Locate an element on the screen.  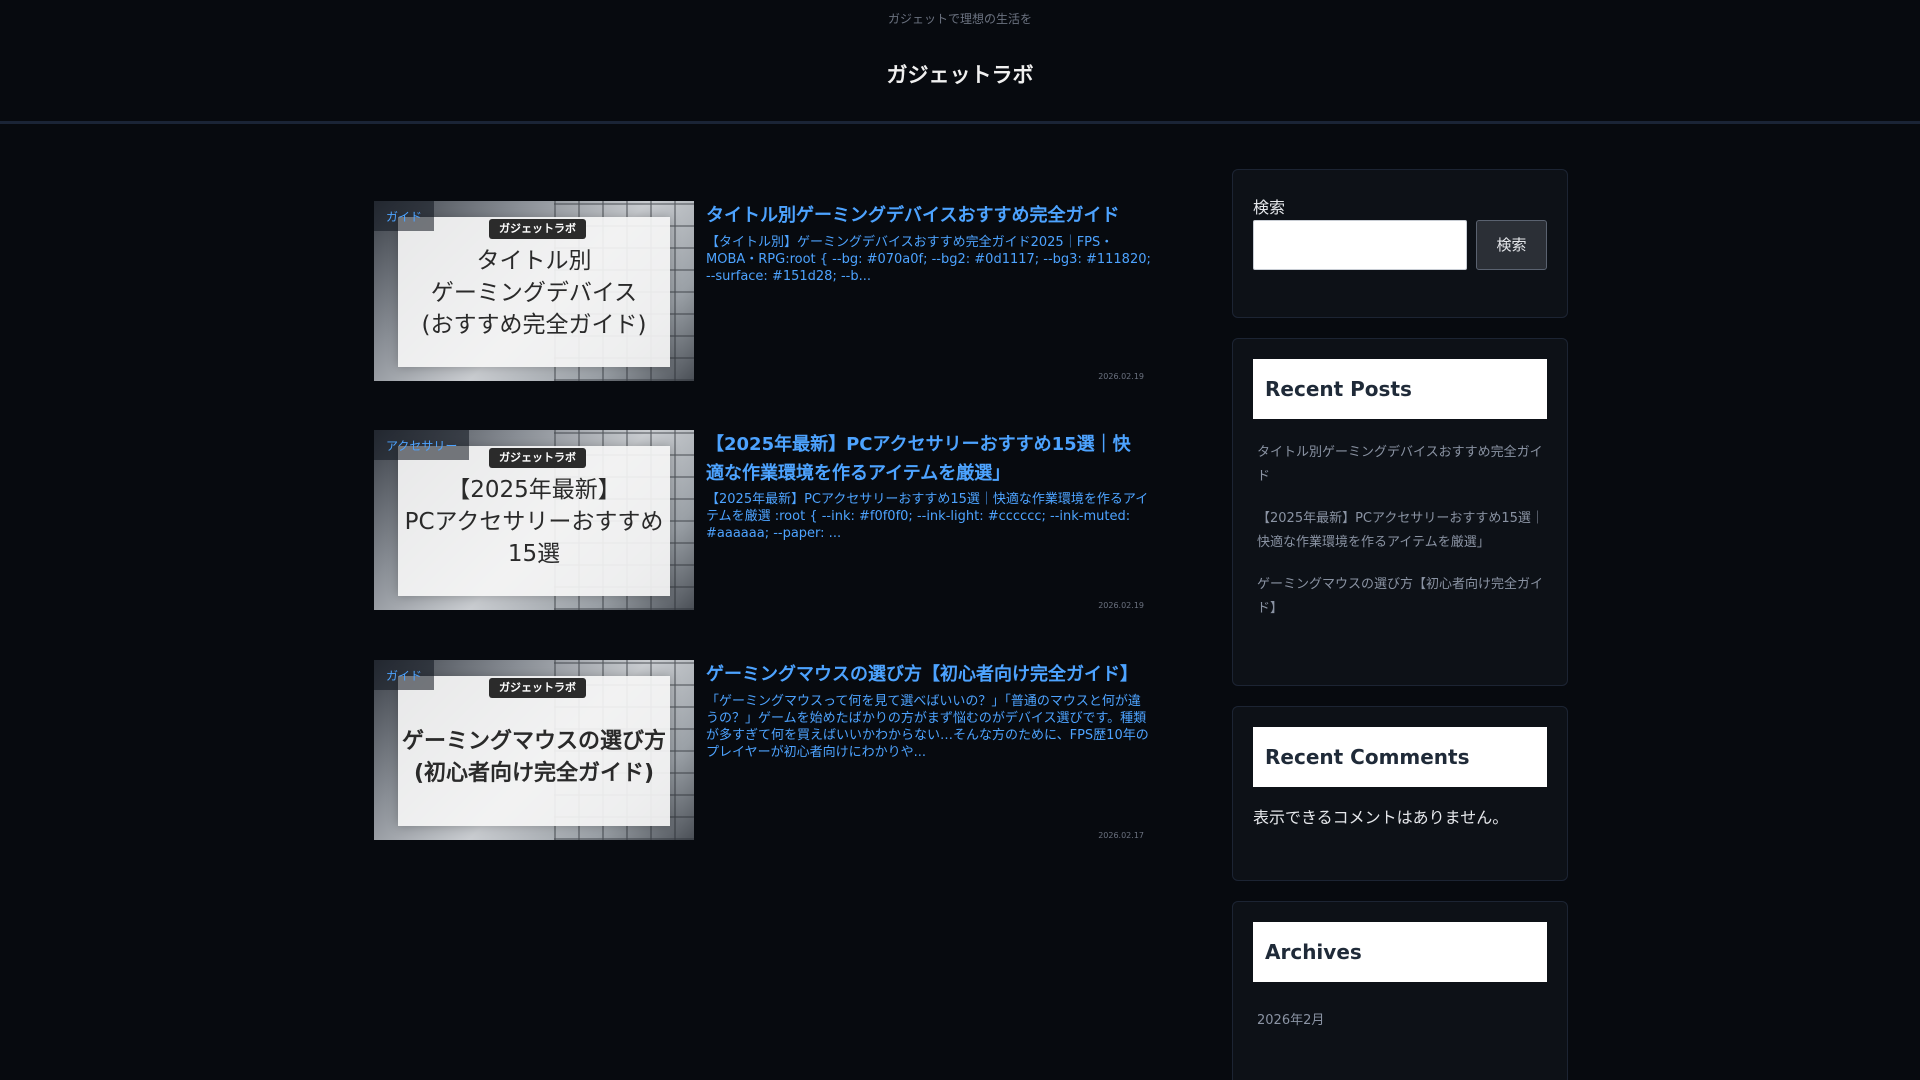
site-tagline: ガジェットで理想の生活を is located at coordinates (959, 19).